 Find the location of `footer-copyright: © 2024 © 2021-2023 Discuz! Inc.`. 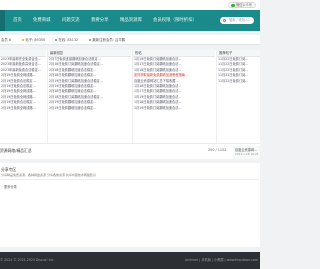

footer-copyright: © 2024 © 2021-2023 Discuz! Inc. is located at coordinates (27, 260).